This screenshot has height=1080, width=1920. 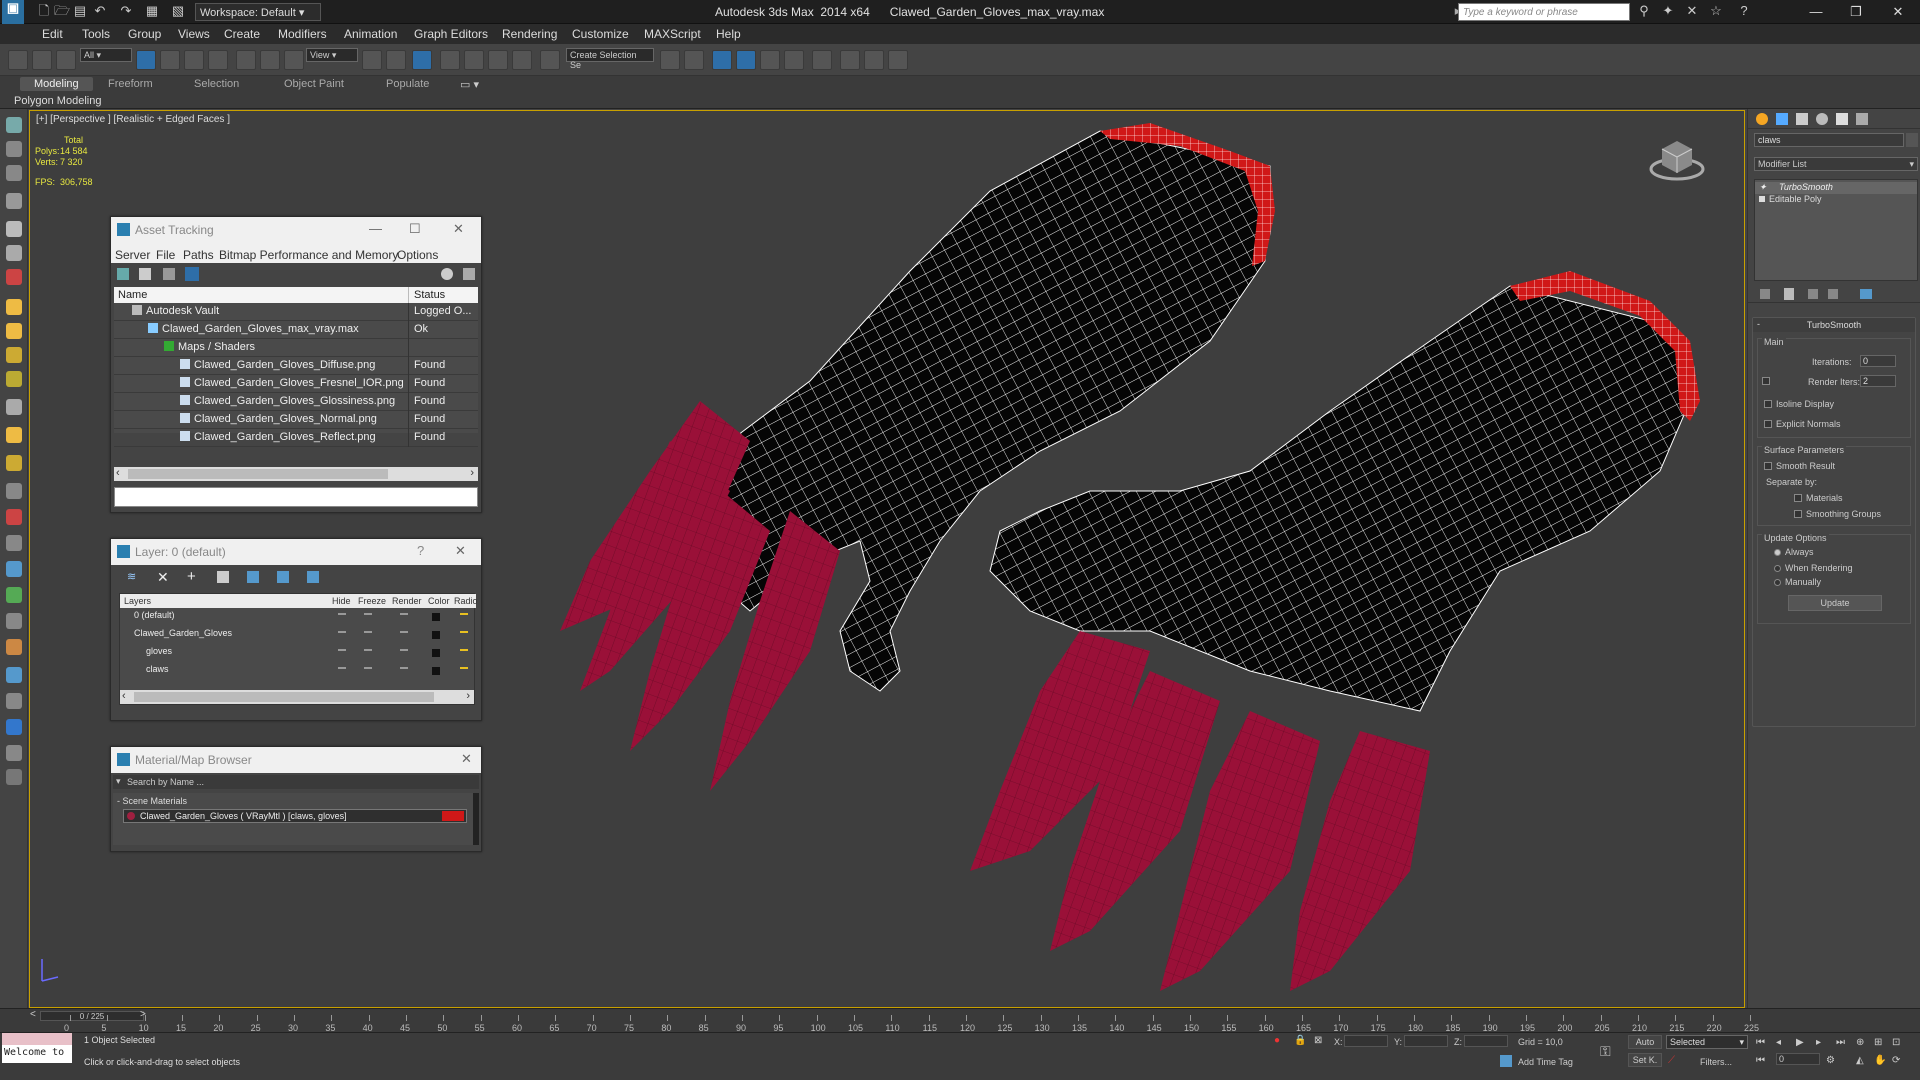 I want to click on percent-snap-icon, so click(x=498, y=60).